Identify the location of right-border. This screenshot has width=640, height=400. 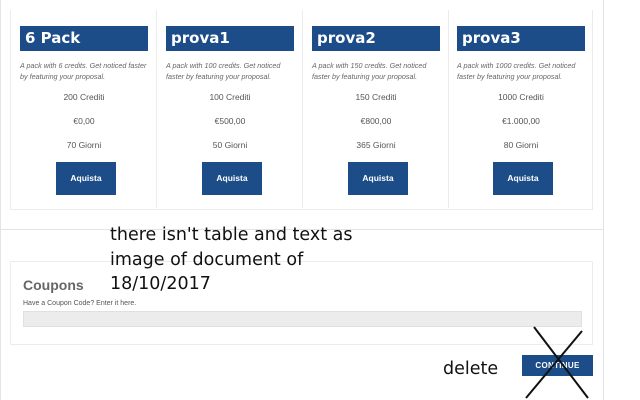
(603, 200).